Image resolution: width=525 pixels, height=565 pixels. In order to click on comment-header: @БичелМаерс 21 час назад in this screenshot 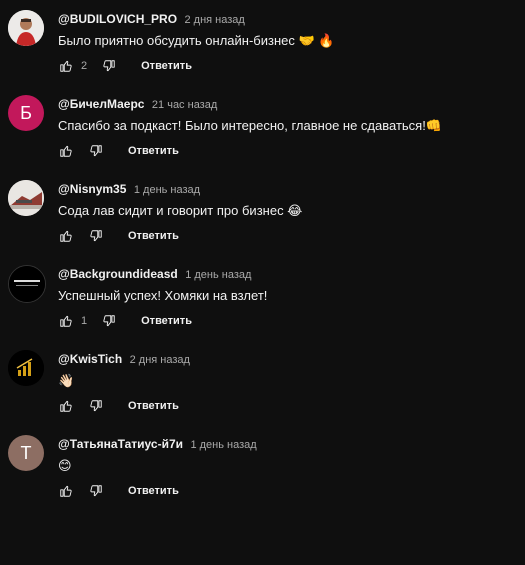, I will do `click(137, 104)`.